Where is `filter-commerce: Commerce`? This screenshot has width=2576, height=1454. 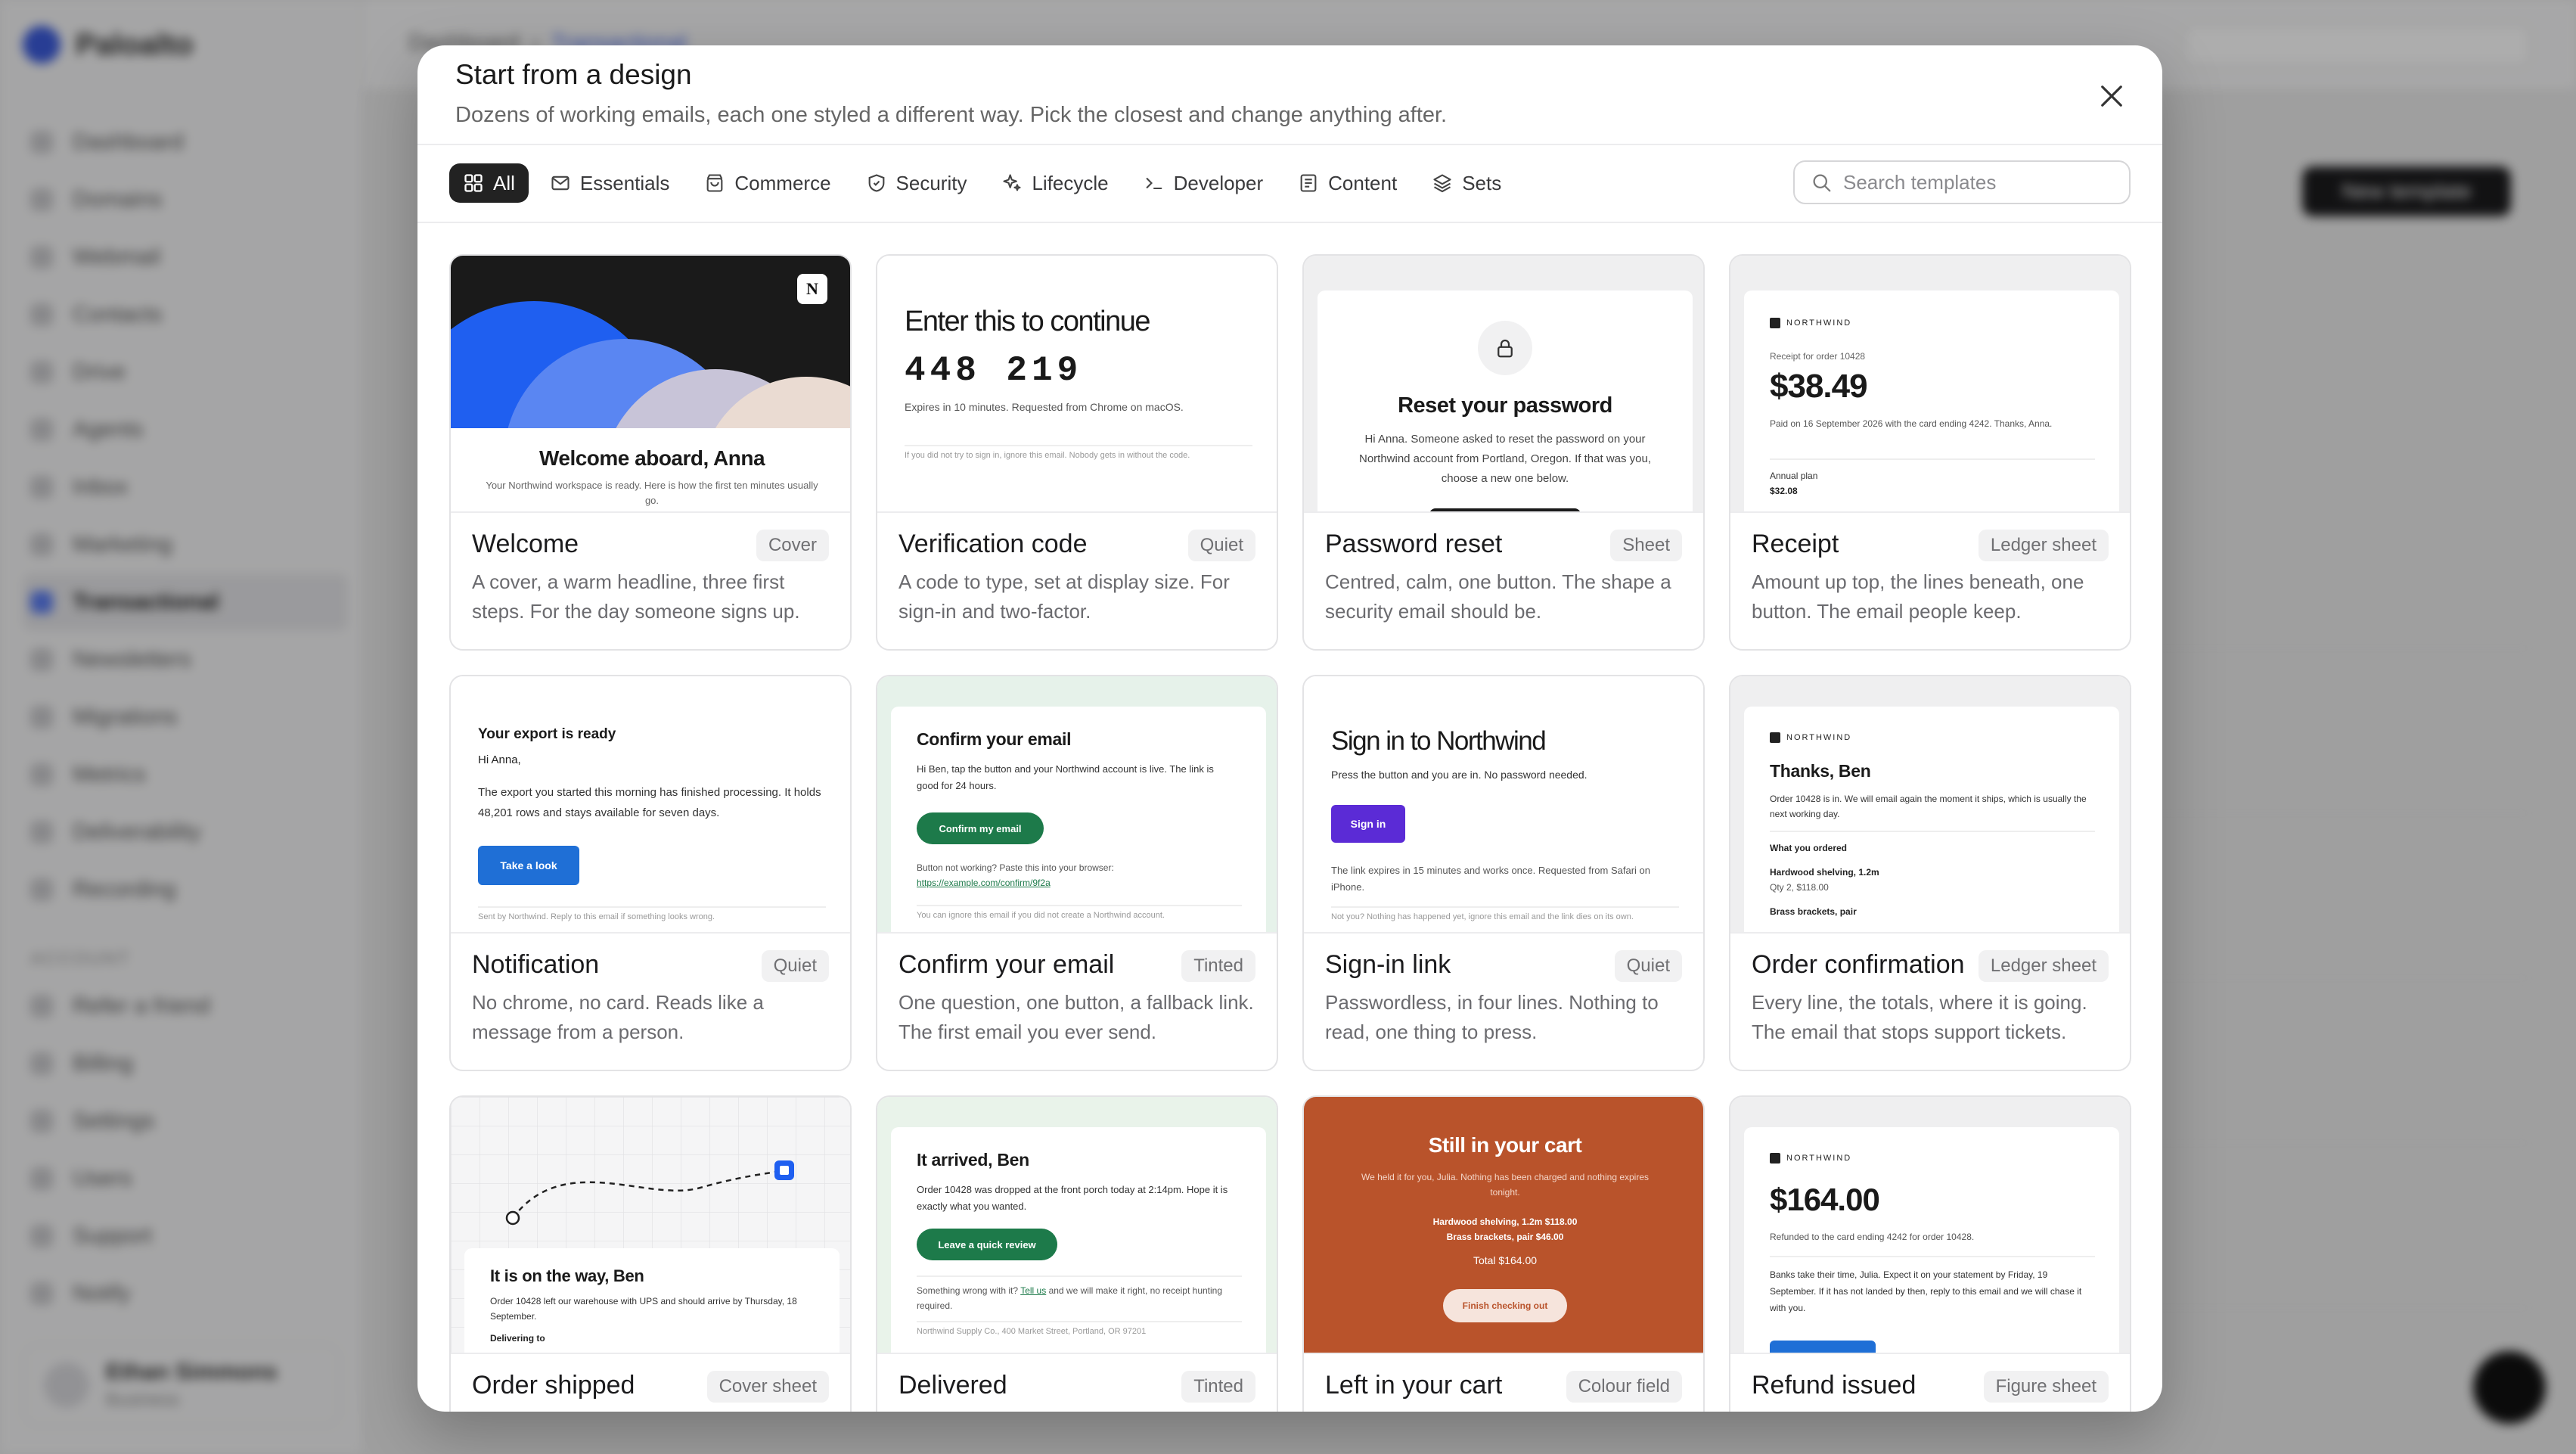 filter-commerce: Commerce is located at coordinates (767, 183).